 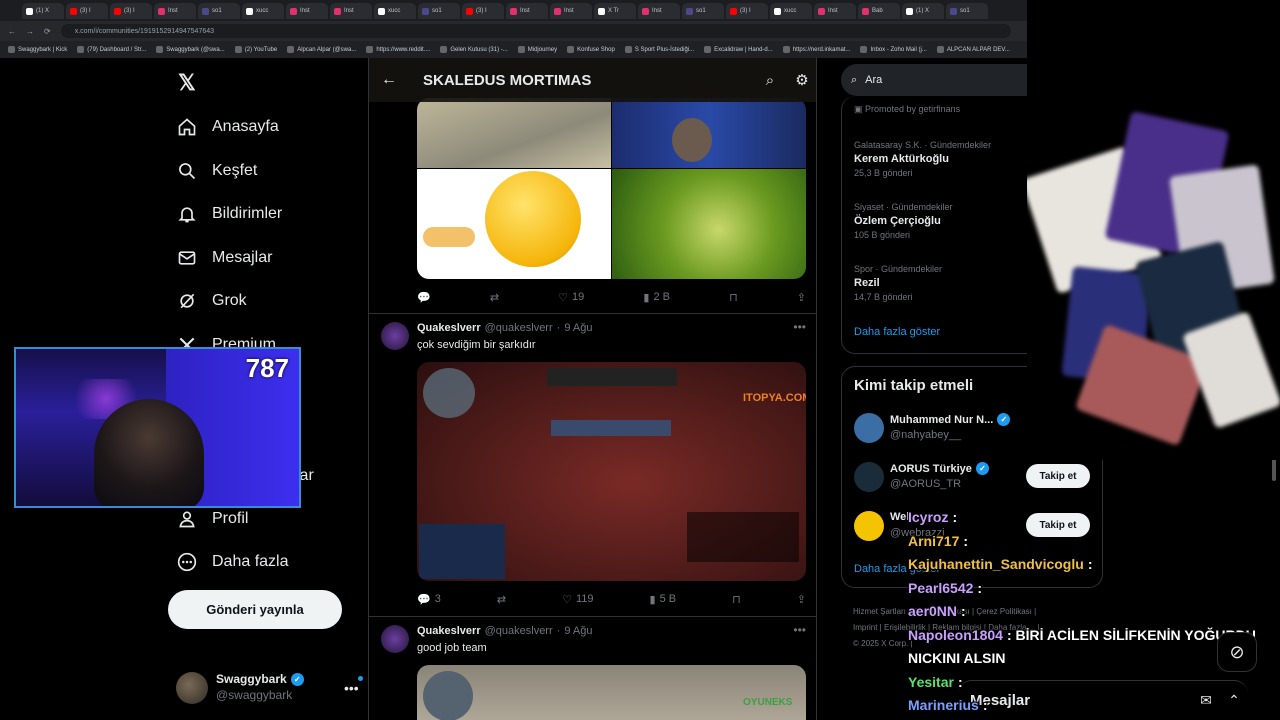 I want to click on browser-tab: Bab, so click(x=879, y=11).